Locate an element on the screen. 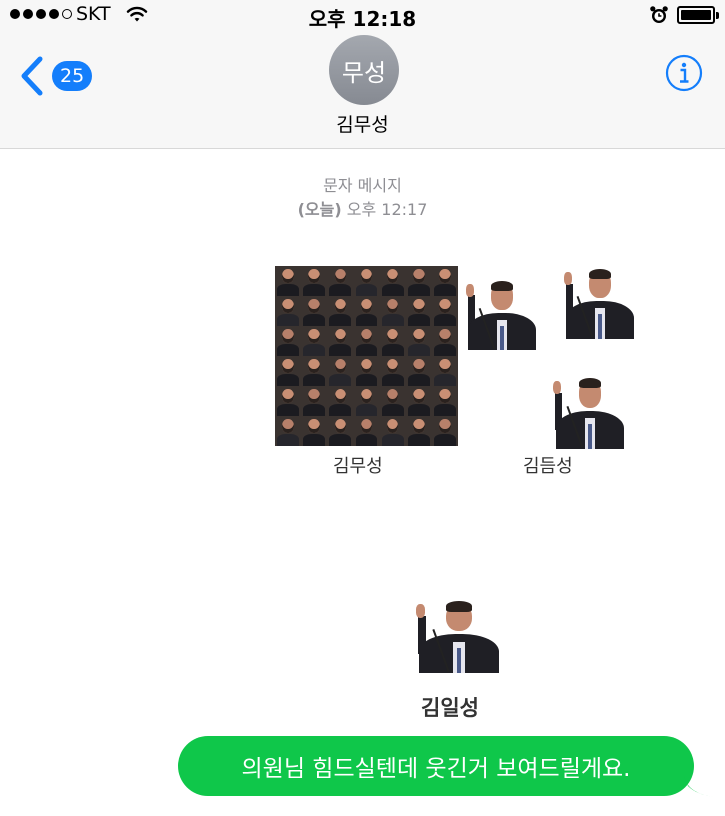 The width and height of the screenshot is (725, 816). bubble-tail is located at coordinates (699, 786).